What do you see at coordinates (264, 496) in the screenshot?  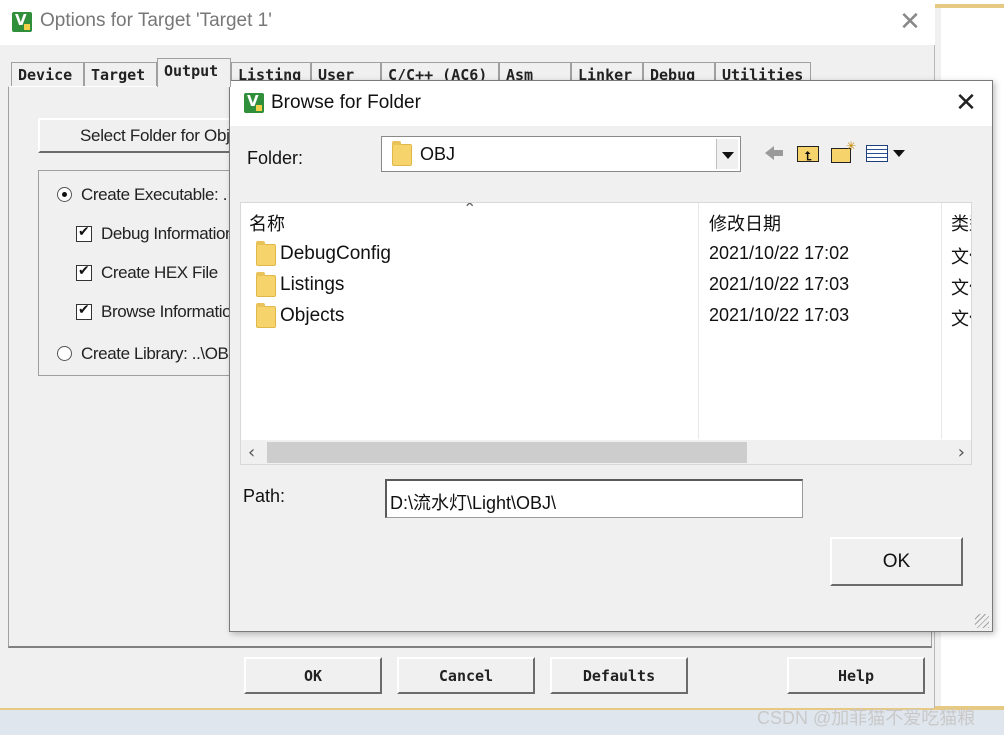 I see `path-label: Path:` at bounding box center [264, 496].